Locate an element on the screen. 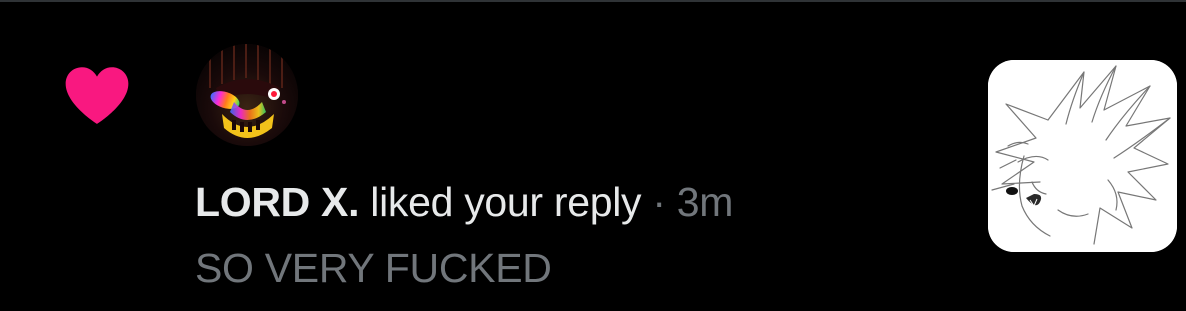 Image resolution: width=1186 pixels, height=311 pixels. heart-icon is located at coordinates (97, 95).